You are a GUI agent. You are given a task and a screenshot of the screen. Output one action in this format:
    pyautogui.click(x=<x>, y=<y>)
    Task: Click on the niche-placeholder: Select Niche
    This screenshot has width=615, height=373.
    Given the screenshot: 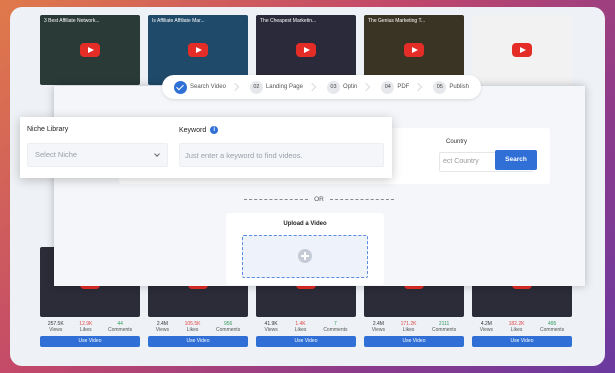 What is the action you would take?
    pyautogui.click(x=56, y=154)
    